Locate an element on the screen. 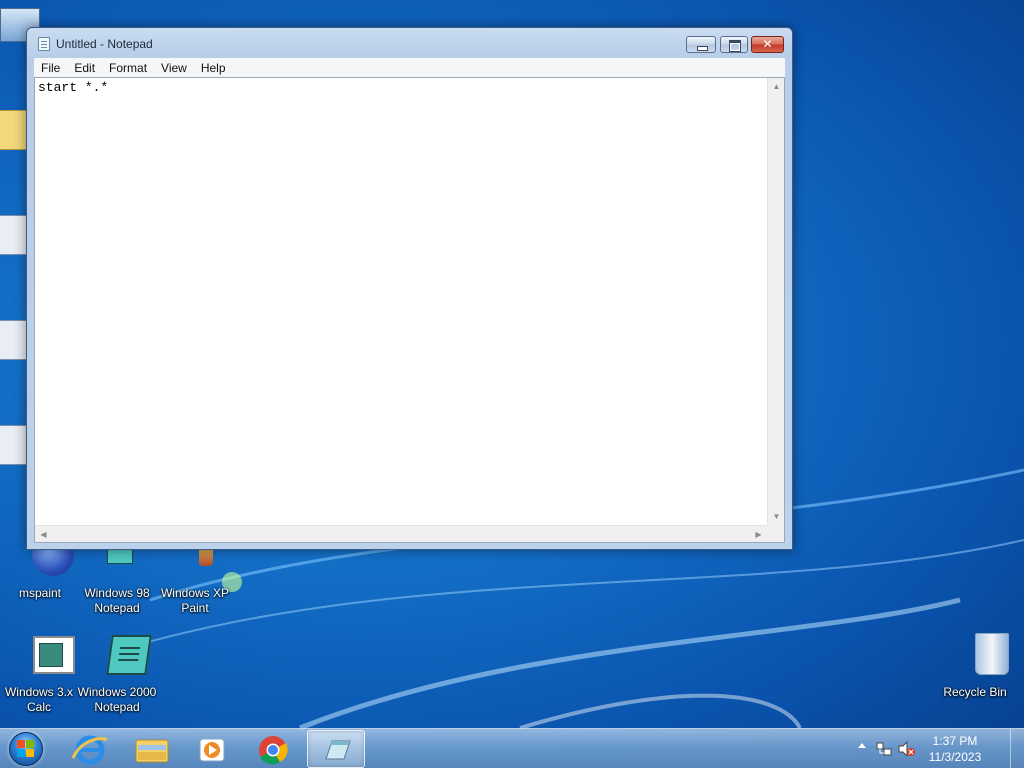  scroll-down-arrow-icon: ▼ is located at coordinates (776, 516).